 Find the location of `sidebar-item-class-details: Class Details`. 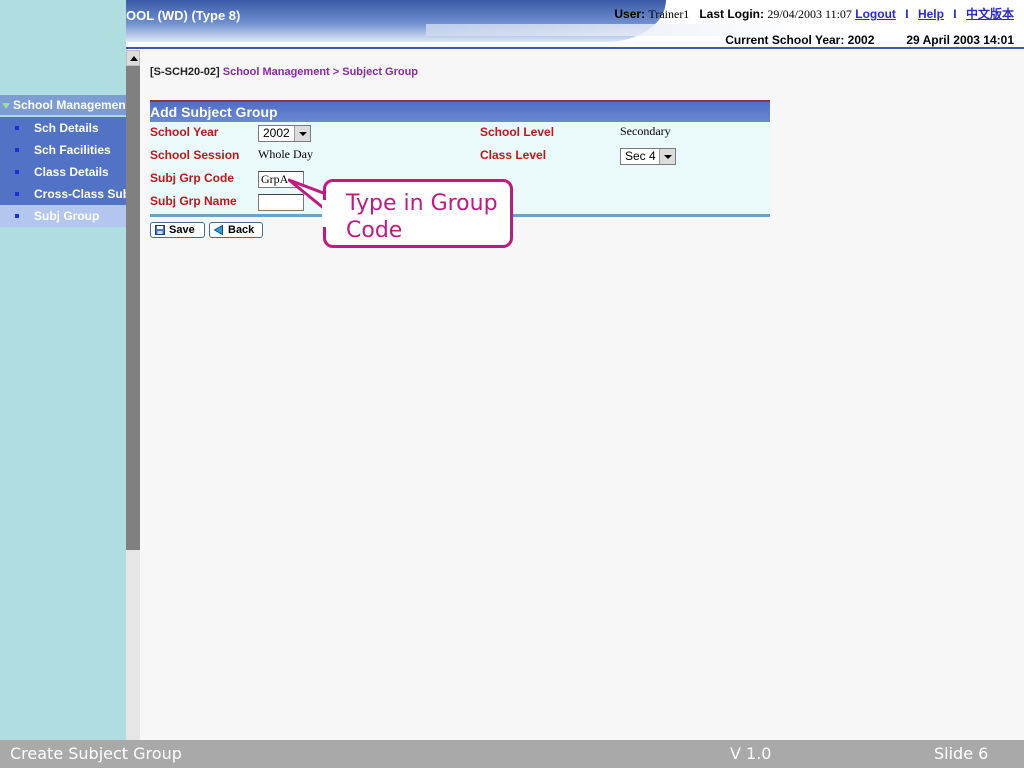

sidebar-item-class-details: Class Details is located at coordinates (63, 172).